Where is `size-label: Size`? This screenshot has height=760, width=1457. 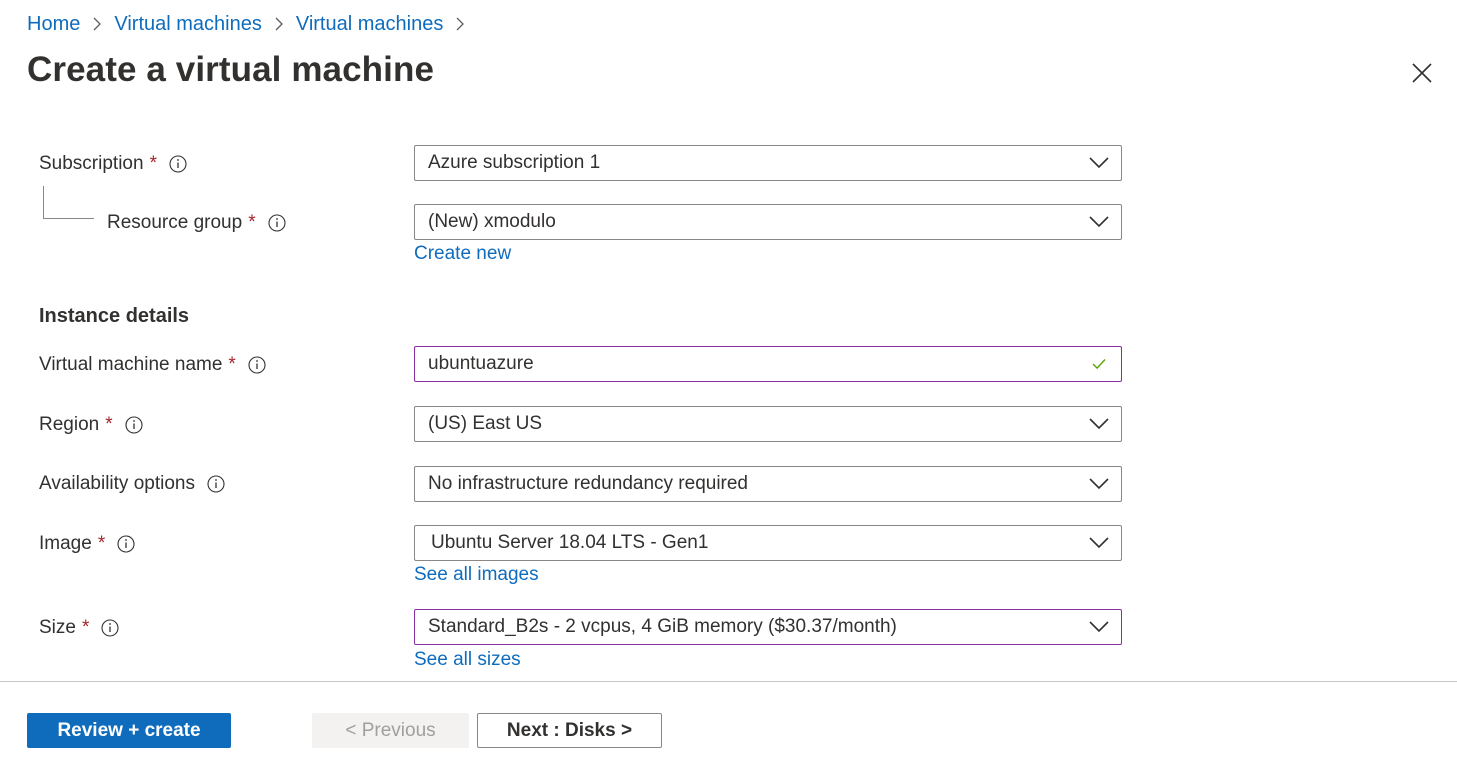 size-label: Size is located at coordinates (57, 627).